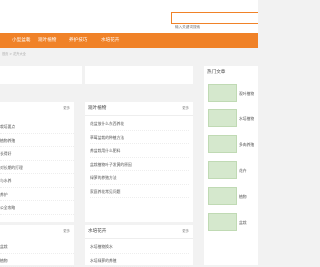 The height and width of the screenshot is (267, 320). What do you see at coordinates (139, 75) in the screenshot?
I see `middle-card-top-blank` at bounding box center [139, 75].